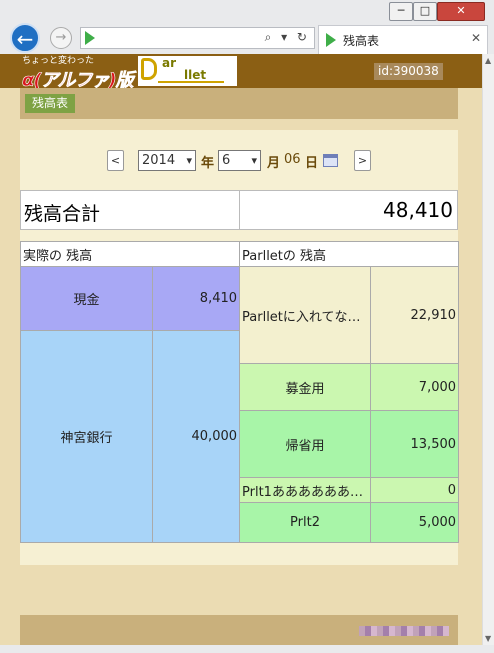  Describe the element at coordinates (169, 63) in the screenshot. I see `brand-line-1: ar` at that location.